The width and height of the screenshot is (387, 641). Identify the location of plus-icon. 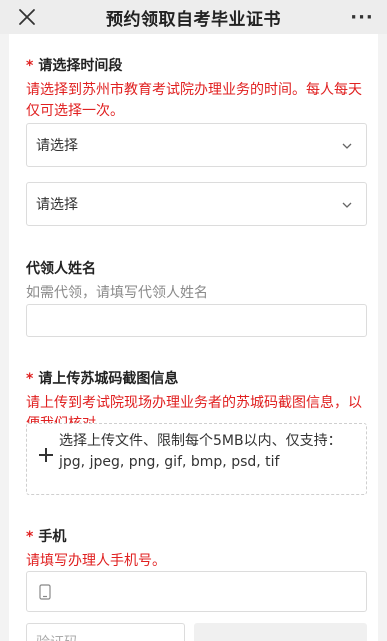
(46, 455).